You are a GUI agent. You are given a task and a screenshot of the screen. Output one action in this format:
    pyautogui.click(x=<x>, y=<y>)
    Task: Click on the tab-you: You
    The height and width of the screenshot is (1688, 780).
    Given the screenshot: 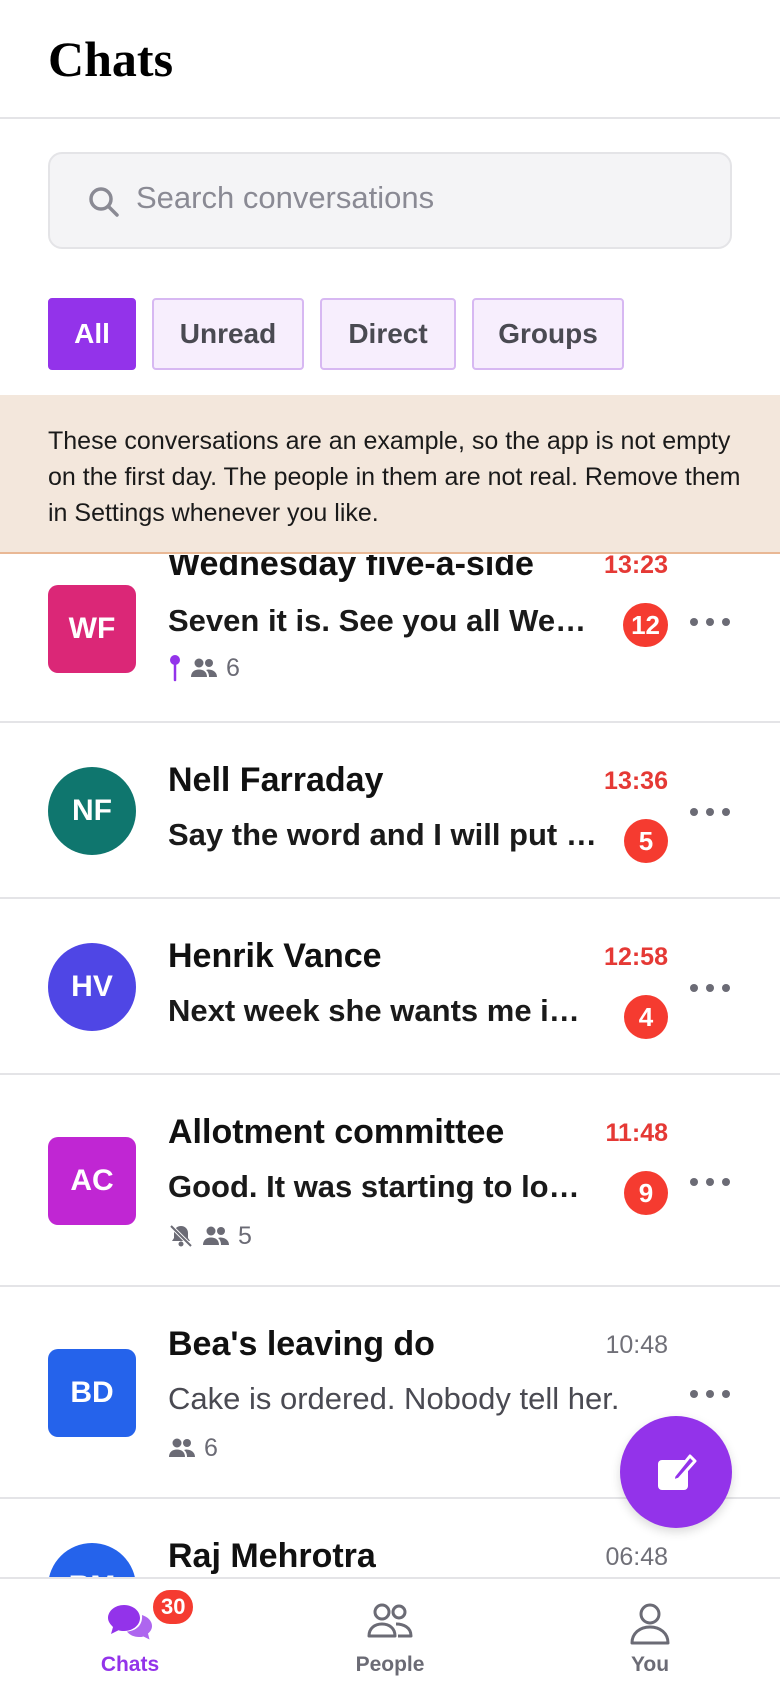 What is the action you would take?
    pyautogui.click(x=650, y=1633)
    